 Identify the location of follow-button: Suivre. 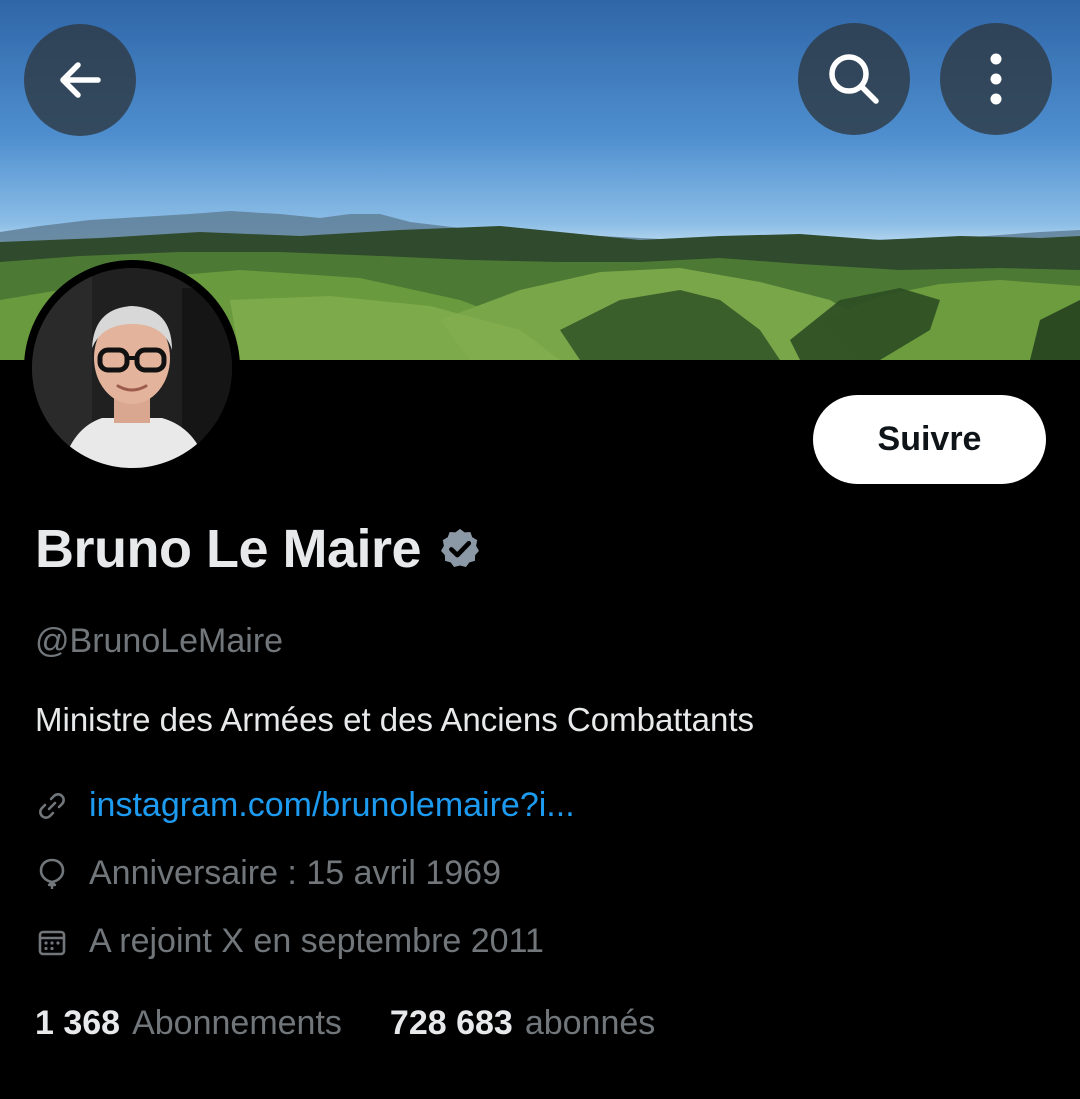
(929, 439).